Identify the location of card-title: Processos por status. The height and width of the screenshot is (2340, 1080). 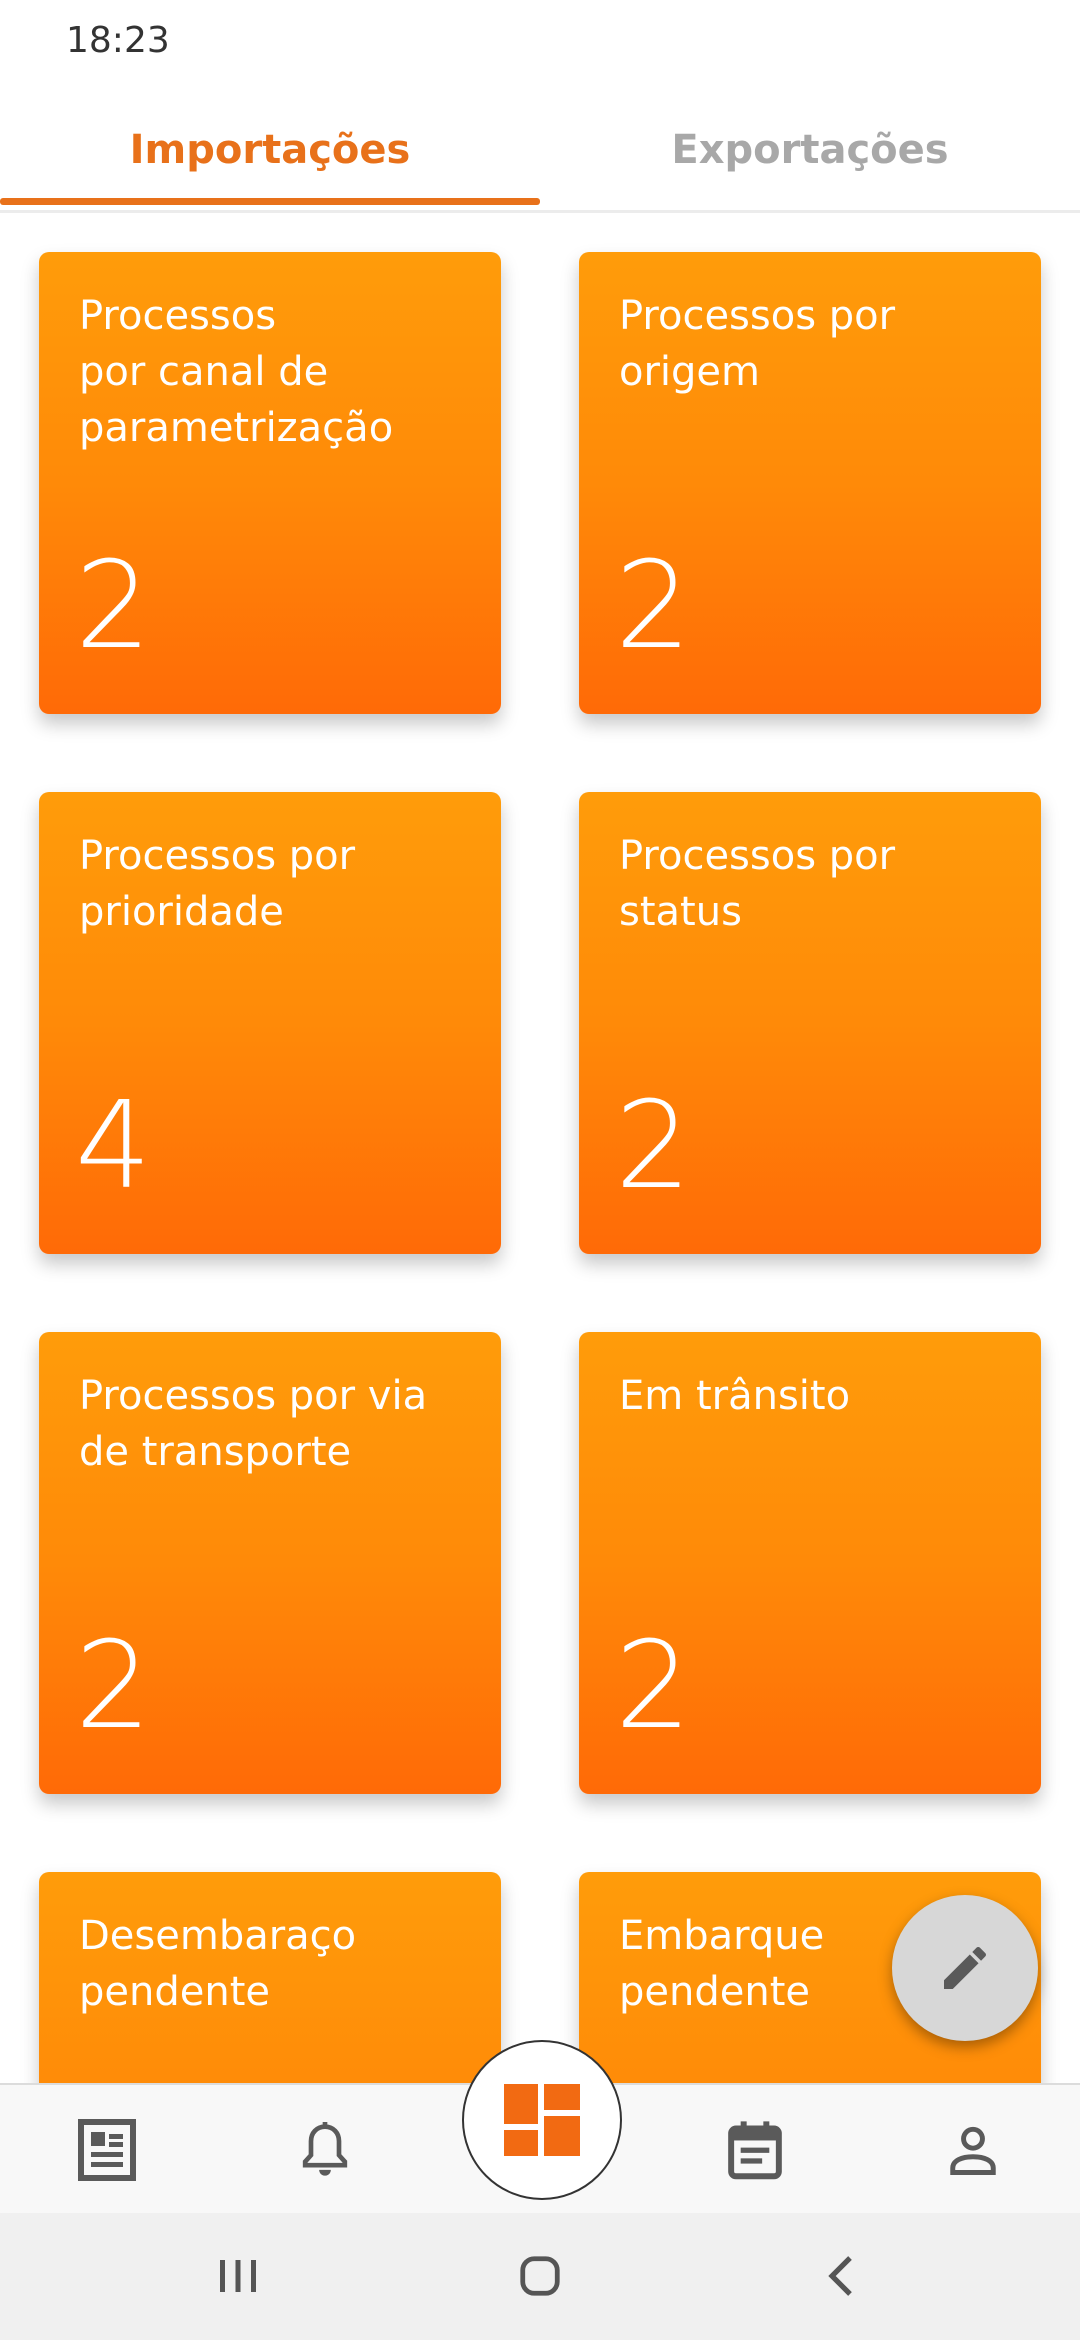
(757, 884).